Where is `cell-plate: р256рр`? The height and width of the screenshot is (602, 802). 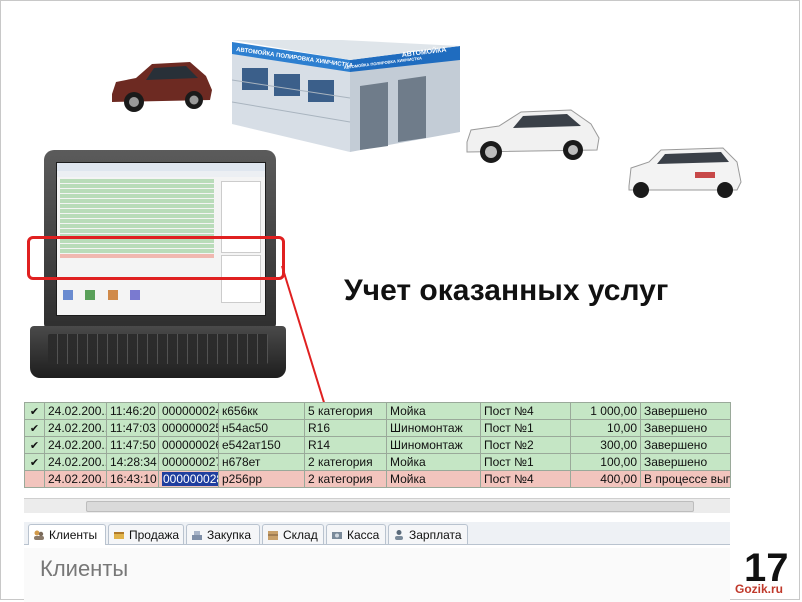
cell-plate: р256рр is located at coordinates (261, 479).